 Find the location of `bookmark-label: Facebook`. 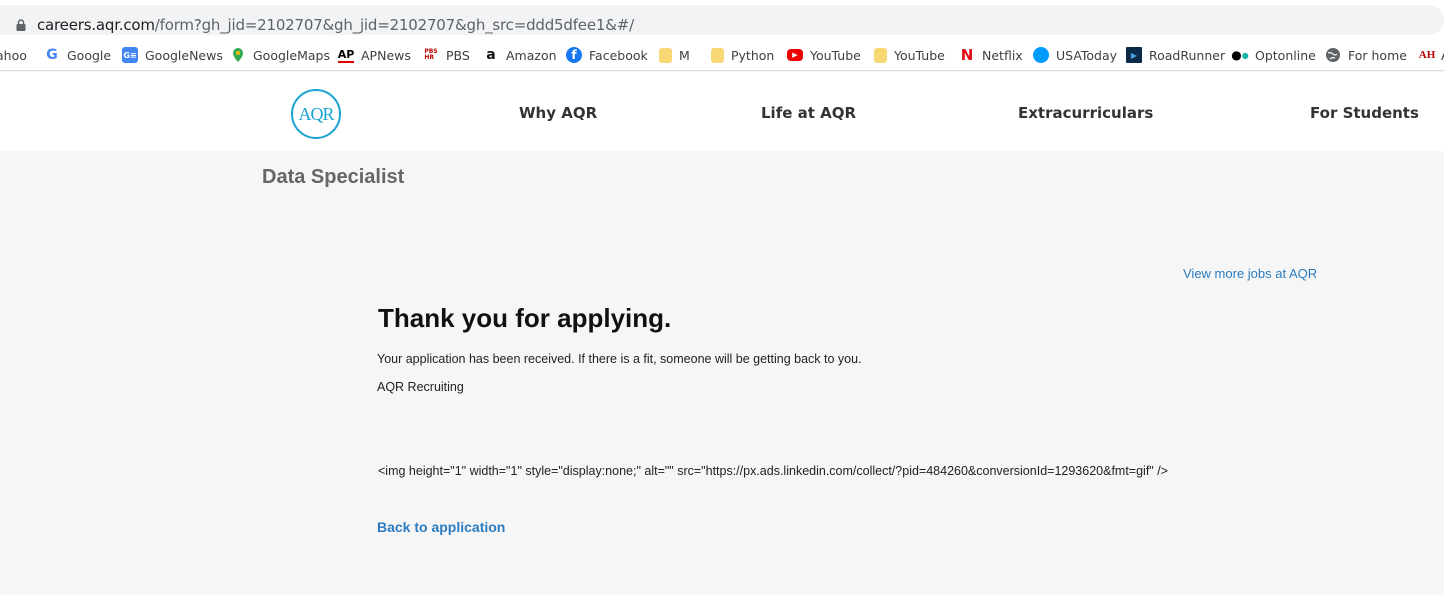

bookmark-label: Facebook is located at coordinates (618, 55).